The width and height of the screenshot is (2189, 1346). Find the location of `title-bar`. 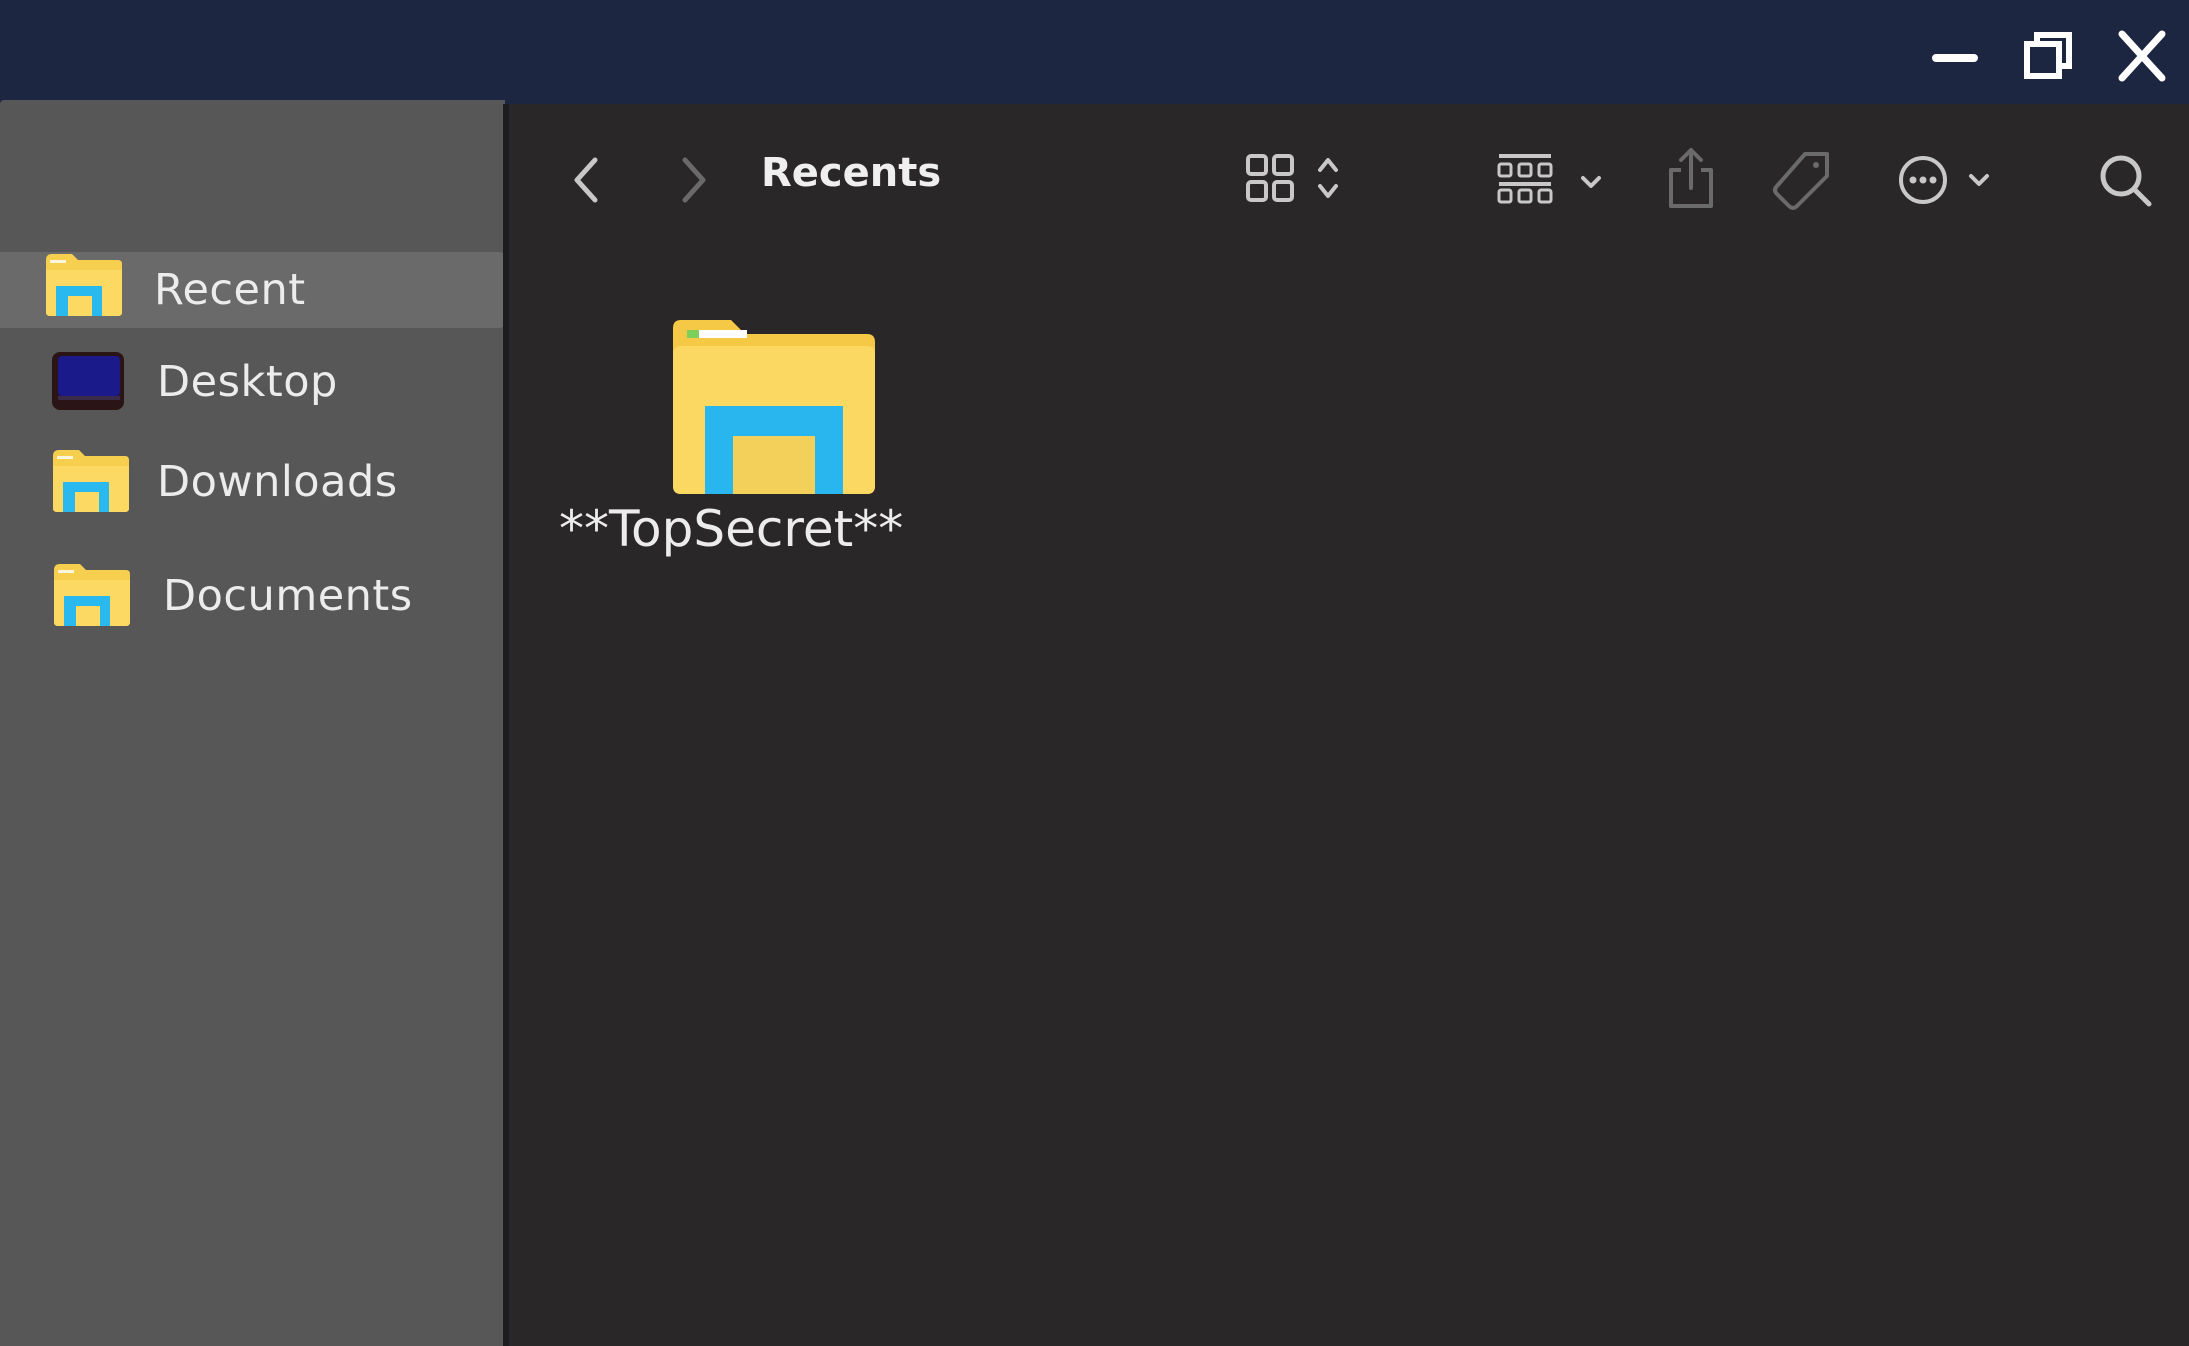

title-bar is located at coordinates (1094, 53).